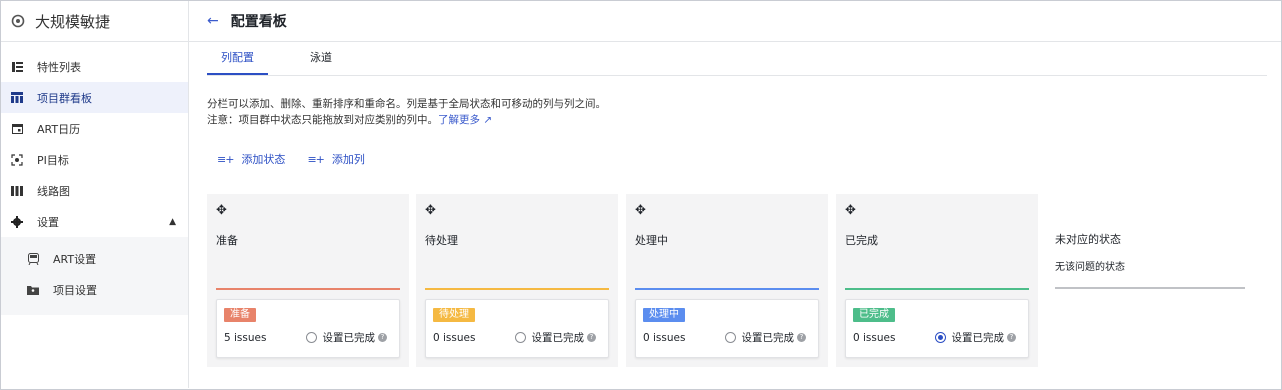 This screenshot has height=390, width=1282. Describe the element at coordinates (1090, 267) in the screenshot. I see `unmapped-text: 无该问题的状态` at that location.